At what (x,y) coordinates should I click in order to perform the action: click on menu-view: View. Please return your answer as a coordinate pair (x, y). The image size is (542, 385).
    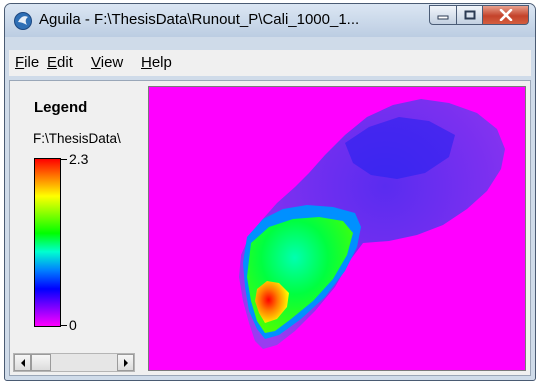
    Looking at the image, I should click on (107, 62).